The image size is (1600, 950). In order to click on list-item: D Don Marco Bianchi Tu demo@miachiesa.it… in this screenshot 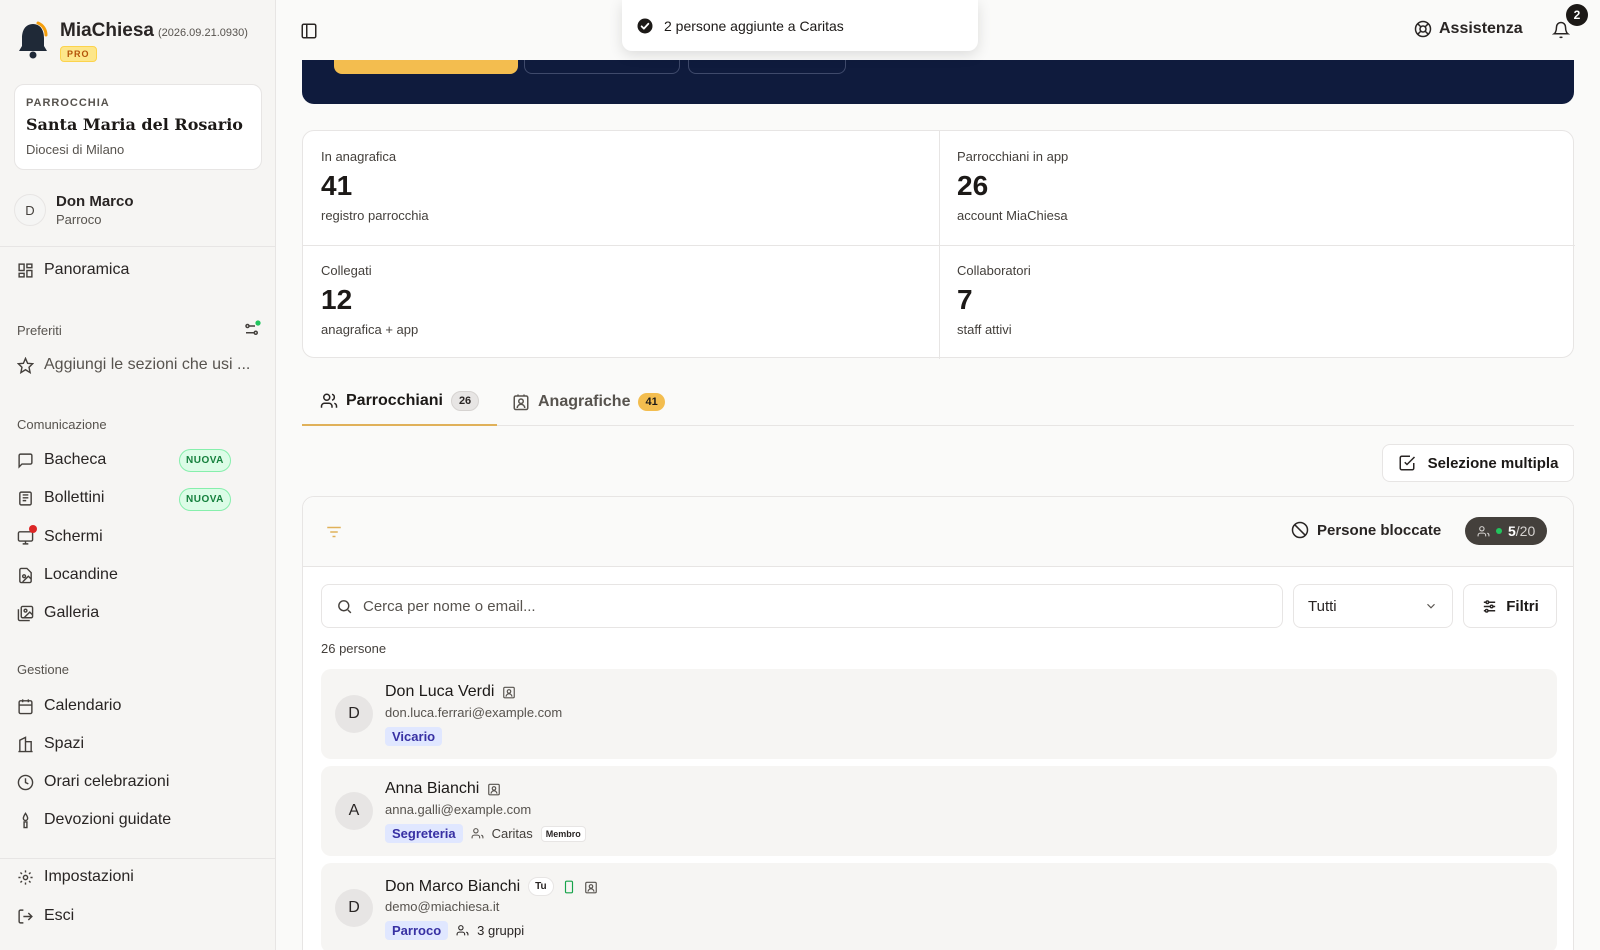, I will do `click(939, 906)`.